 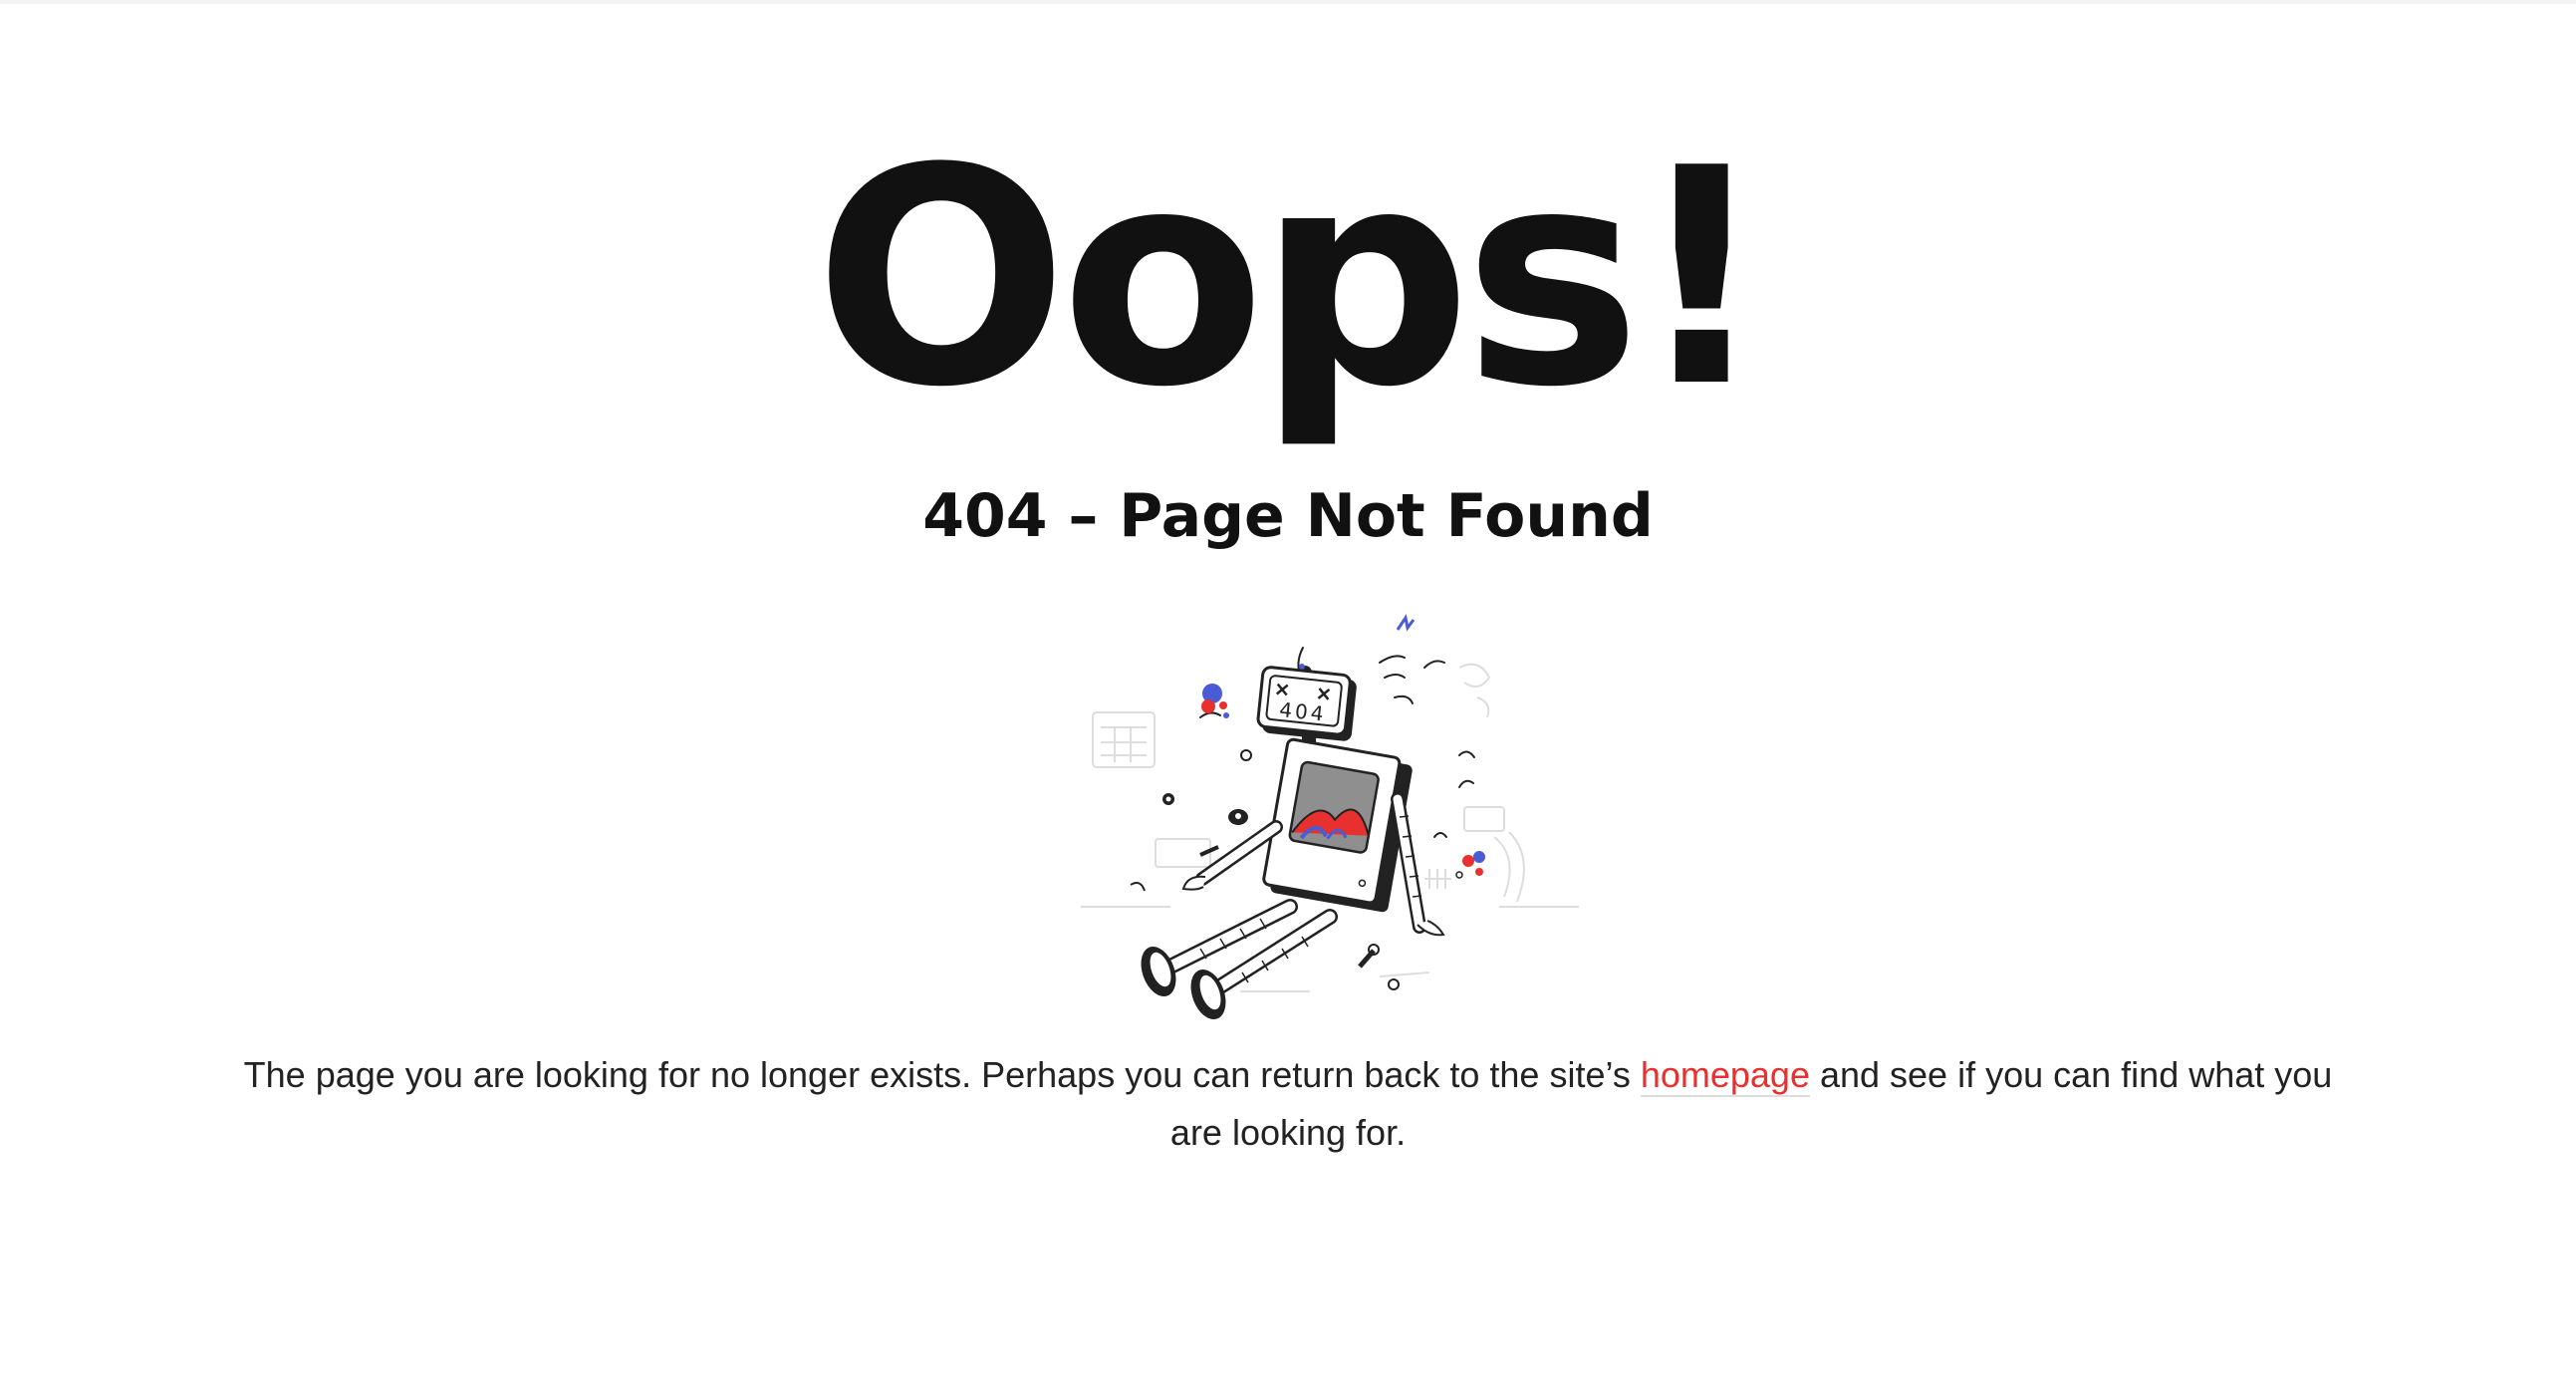 I want to click on page-headline: Oops!, so click(x=1291, y=278).